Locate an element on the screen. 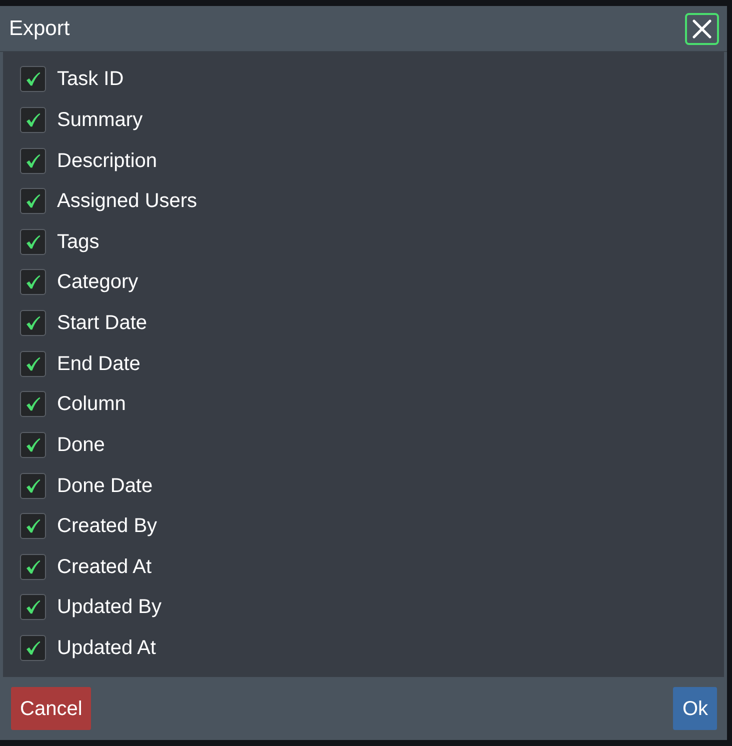  field-label: Created By is located at coordinates (107, 527).